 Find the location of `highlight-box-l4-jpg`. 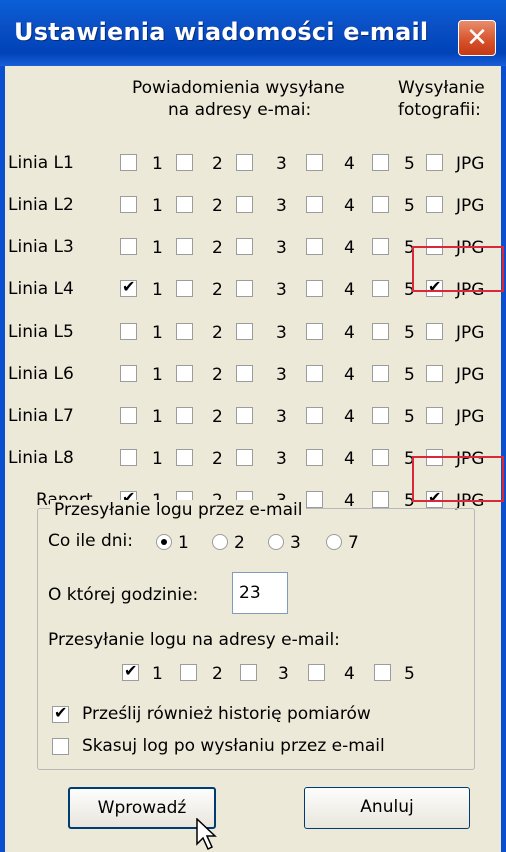

highlight-box-l4-jpg is located at coordinates (458, 269).